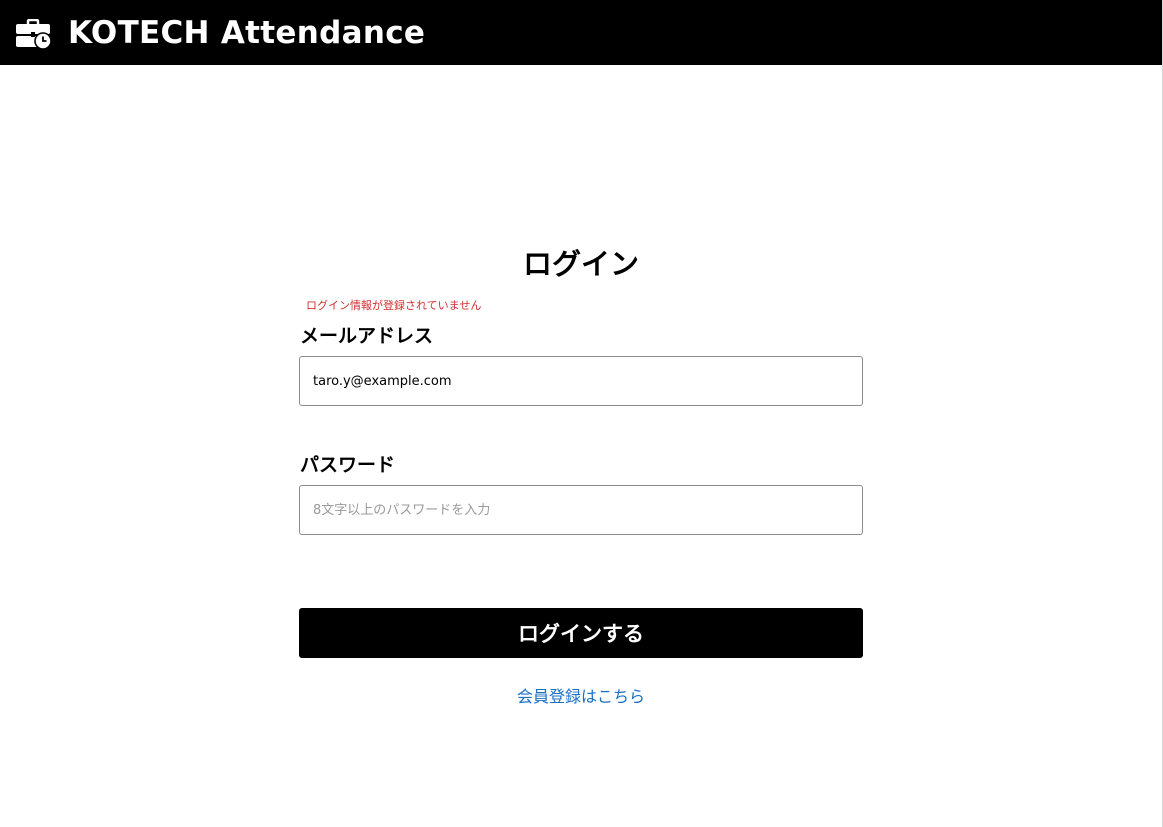 The width and height of the screenshot is (1163, 827). I want to click on error-message: ログイン情報が登録されていません, so click(394, 305).